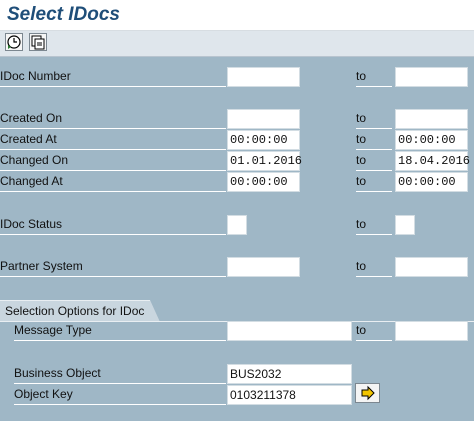 The image size is (474, 421). Describe the element at coordinates (263, 119) in the screenshot. I see `created-on-from-input` at that location.